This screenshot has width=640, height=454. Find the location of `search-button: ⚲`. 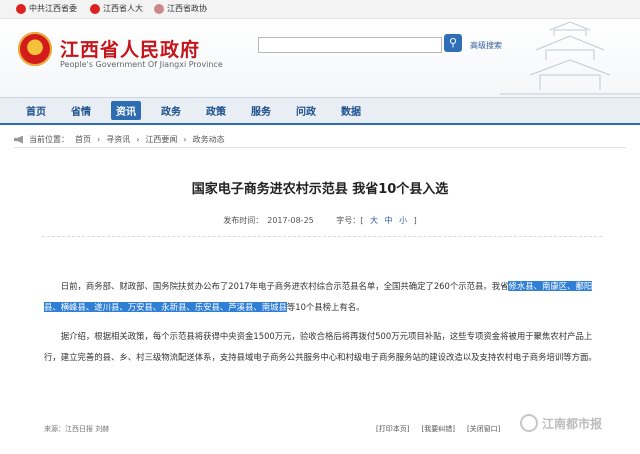

search-button: ⚲ is located at coordinates (453, 43).